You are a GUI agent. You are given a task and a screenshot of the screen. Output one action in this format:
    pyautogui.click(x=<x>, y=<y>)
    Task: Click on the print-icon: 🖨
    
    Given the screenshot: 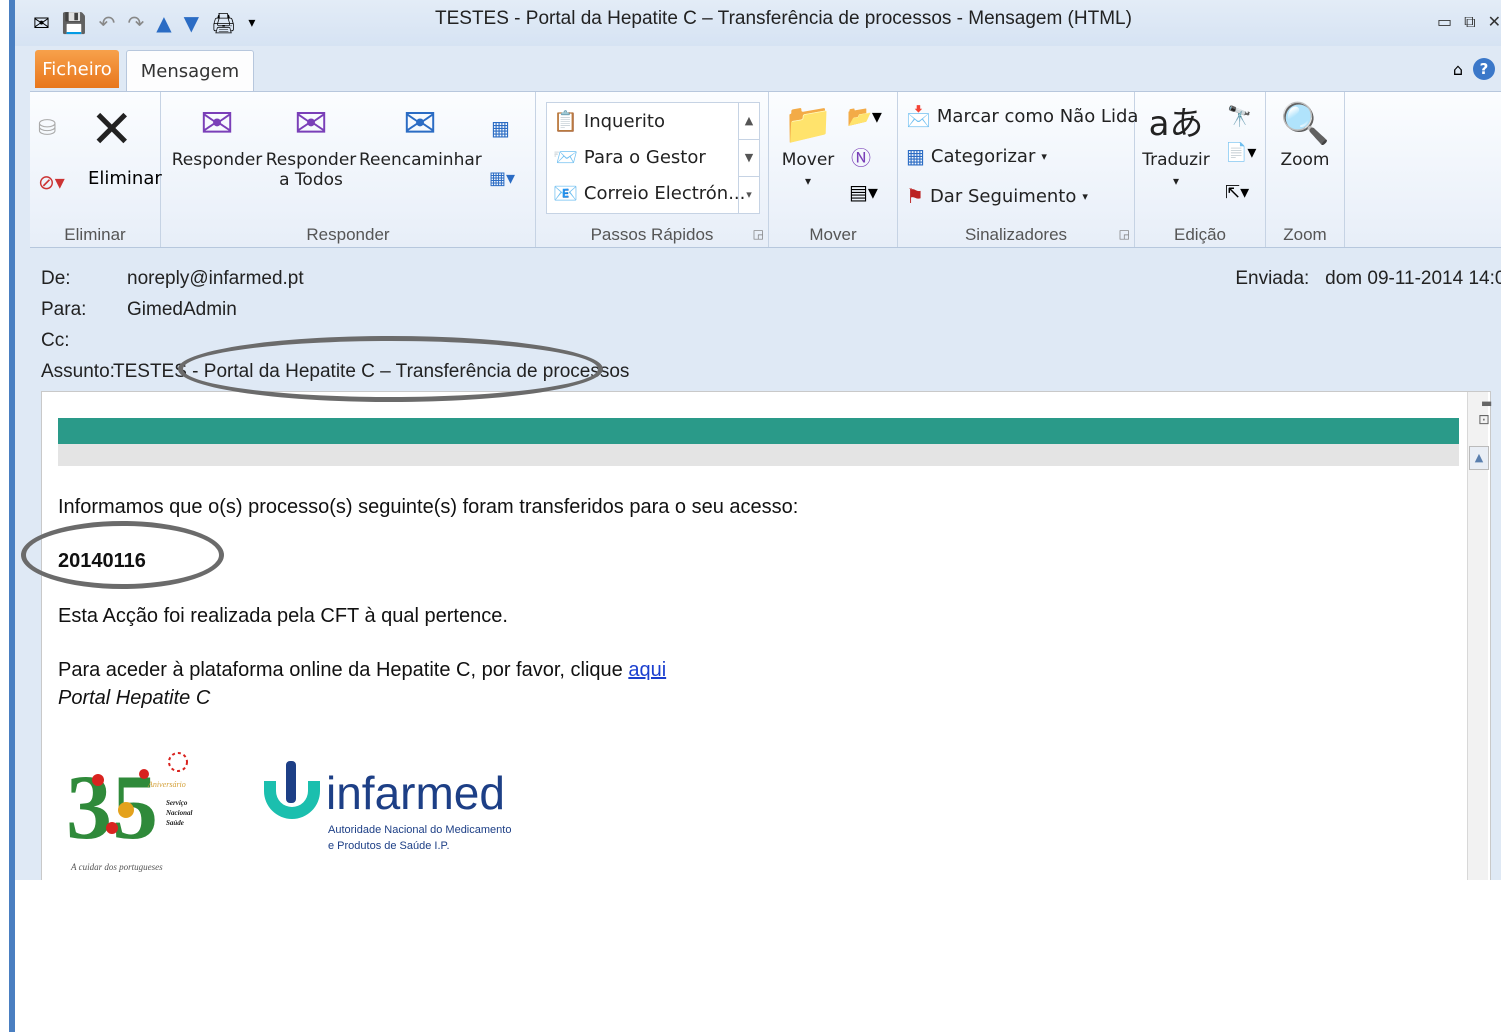 What is the action you would take?
    pyautogui.click(x=223, y=23)
    